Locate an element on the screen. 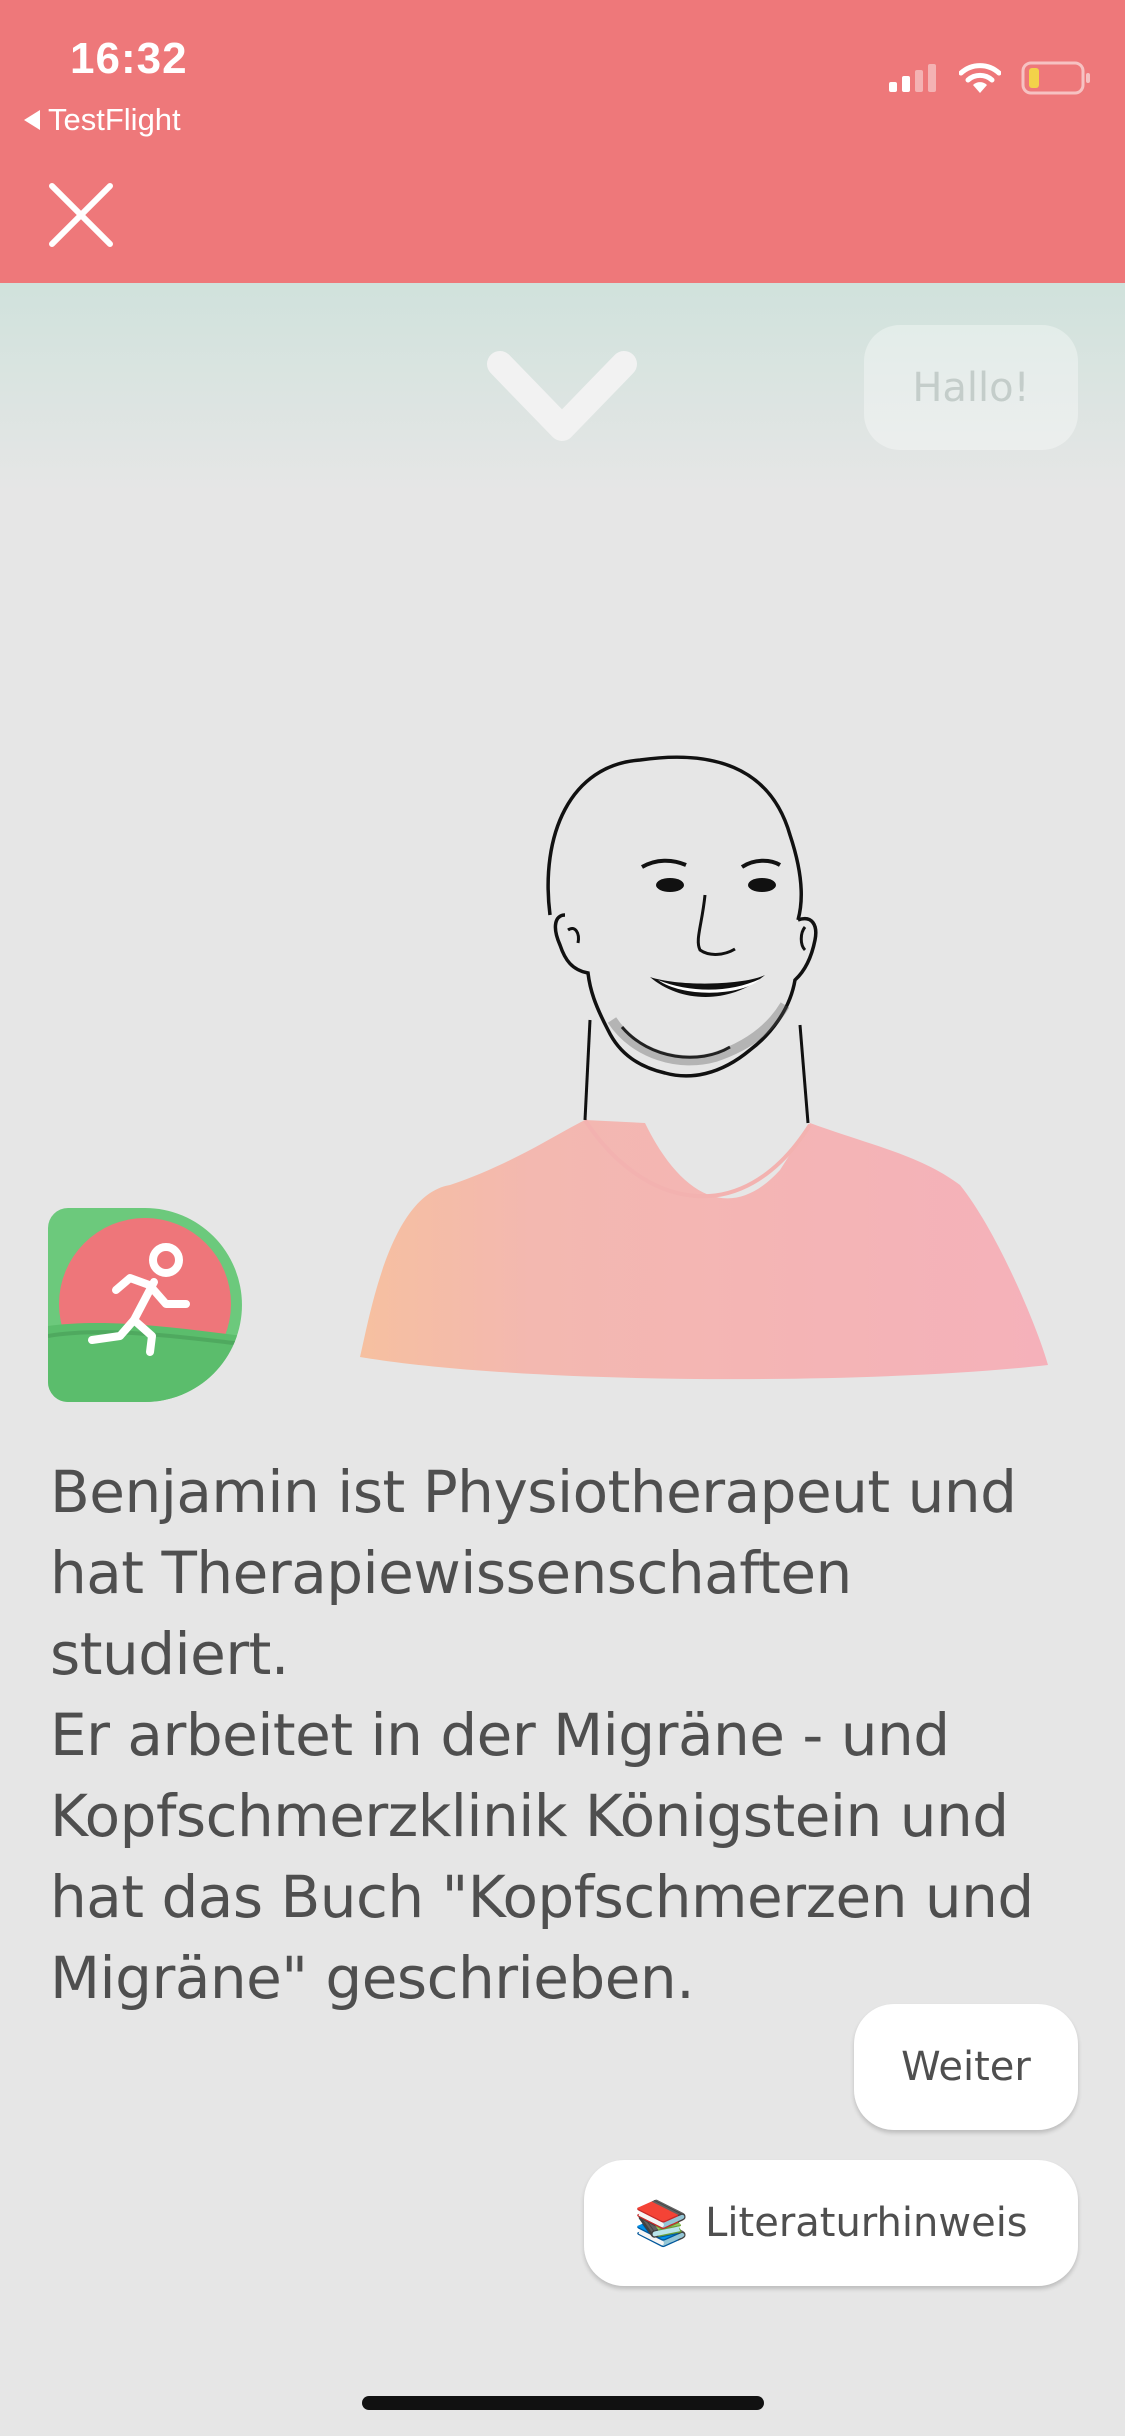 This screenshot has height=2436, width=1125. bio-line: Kopfschmerzklinik Königstein und is located at coordinates (529, 1816).